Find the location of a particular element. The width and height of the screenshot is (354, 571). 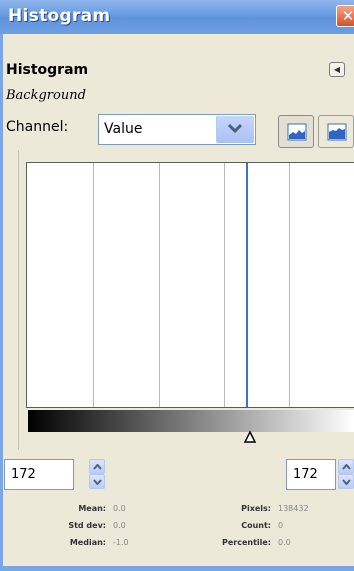

range-low-input: 172 is located at coordinates (39, 474).